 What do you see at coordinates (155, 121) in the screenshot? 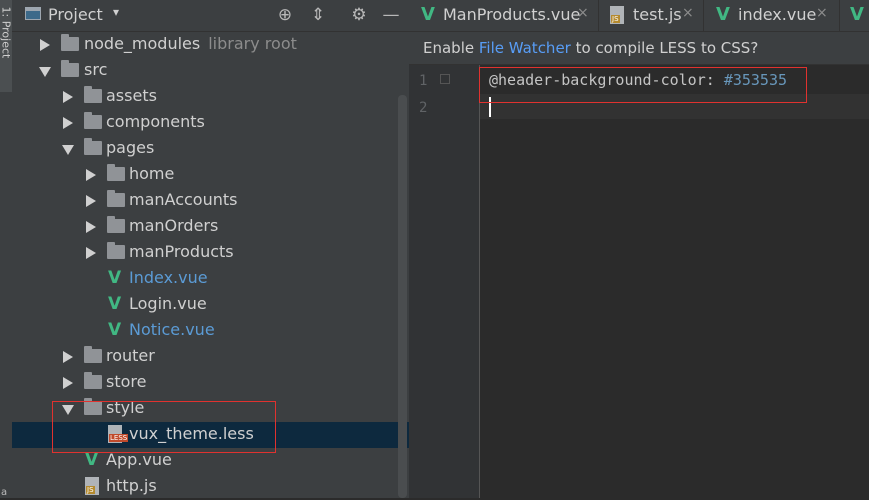
I see `tree-item-label: components` at bounding box center [155, 121].